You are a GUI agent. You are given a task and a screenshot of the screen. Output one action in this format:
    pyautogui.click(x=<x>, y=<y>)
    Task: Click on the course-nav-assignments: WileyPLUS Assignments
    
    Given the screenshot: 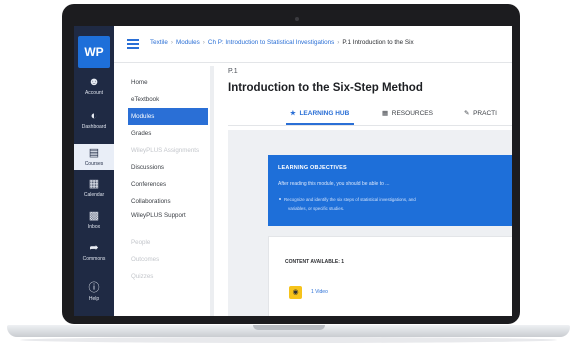 What is the action you would take?
    pyautogui.click(x=168, y=150)
    